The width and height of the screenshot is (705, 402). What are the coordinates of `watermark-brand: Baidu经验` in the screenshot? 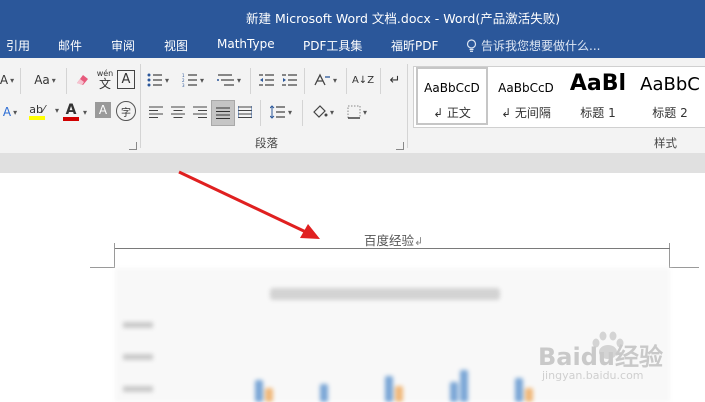 It's located at (600, 357).